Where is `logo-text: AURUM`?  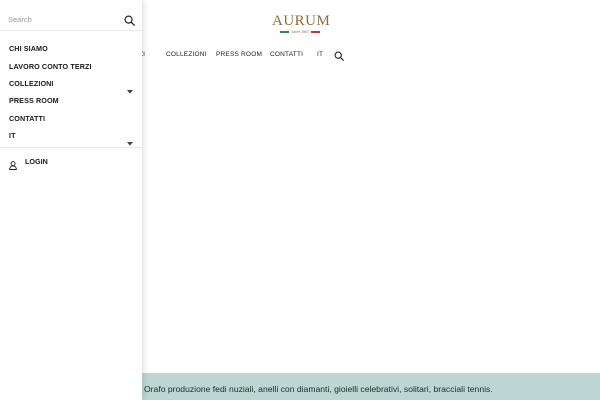 logo-text: AURUM is located at coordinates (301, 21).